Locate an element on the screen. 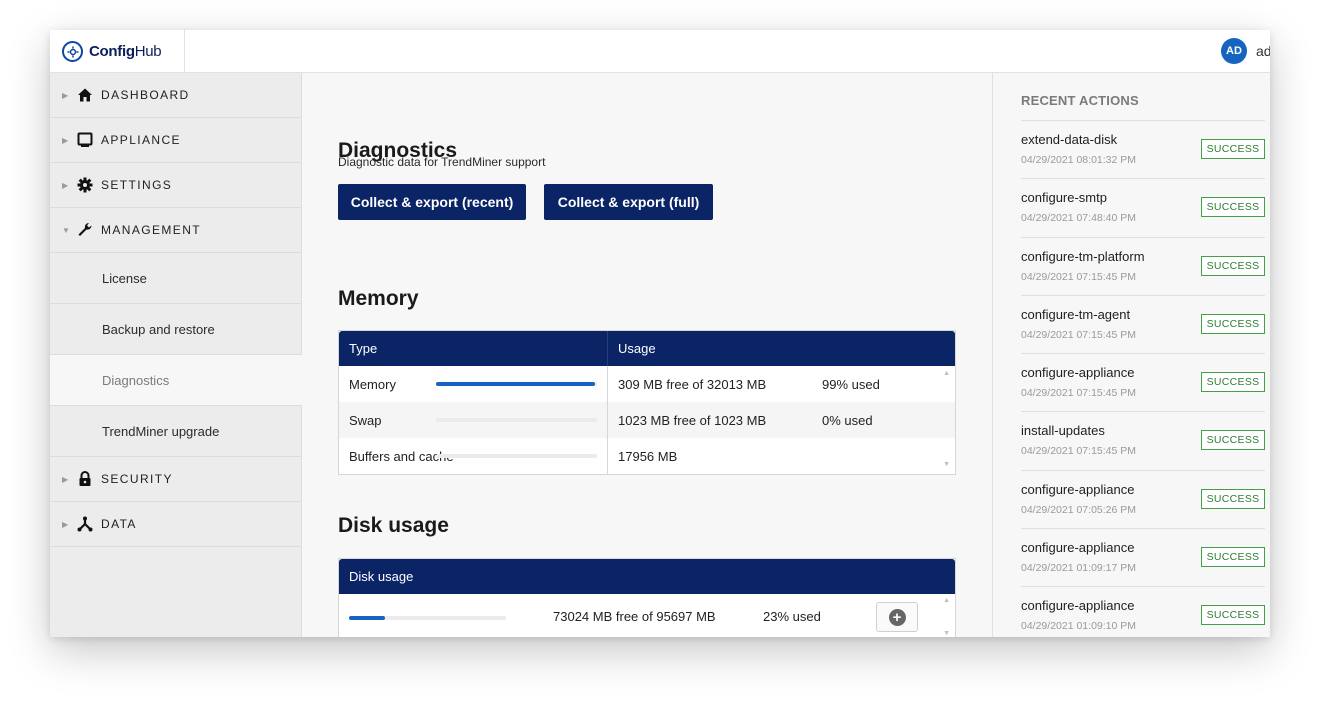 This screenshot has height=707, width=1320. top-bar: ConfigHub AD ad is located at coordinates (660, 51).